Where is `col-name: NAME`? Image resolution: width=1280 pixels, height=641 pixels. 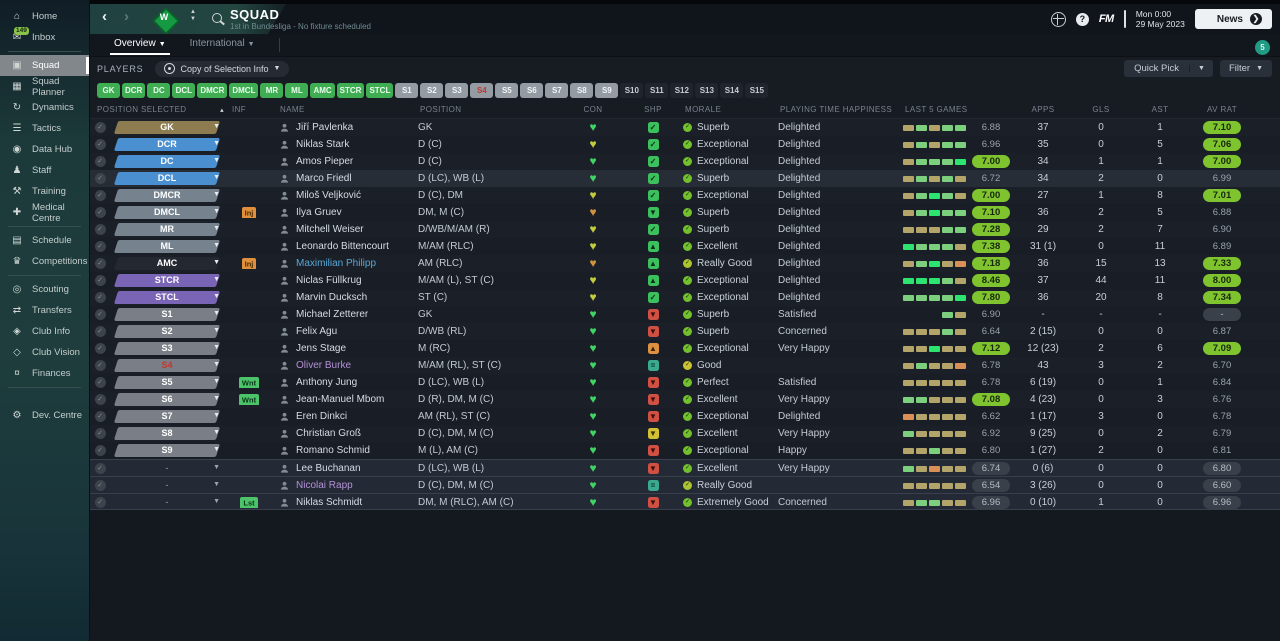
col-name: NAME is located at coordinates (343, 109).